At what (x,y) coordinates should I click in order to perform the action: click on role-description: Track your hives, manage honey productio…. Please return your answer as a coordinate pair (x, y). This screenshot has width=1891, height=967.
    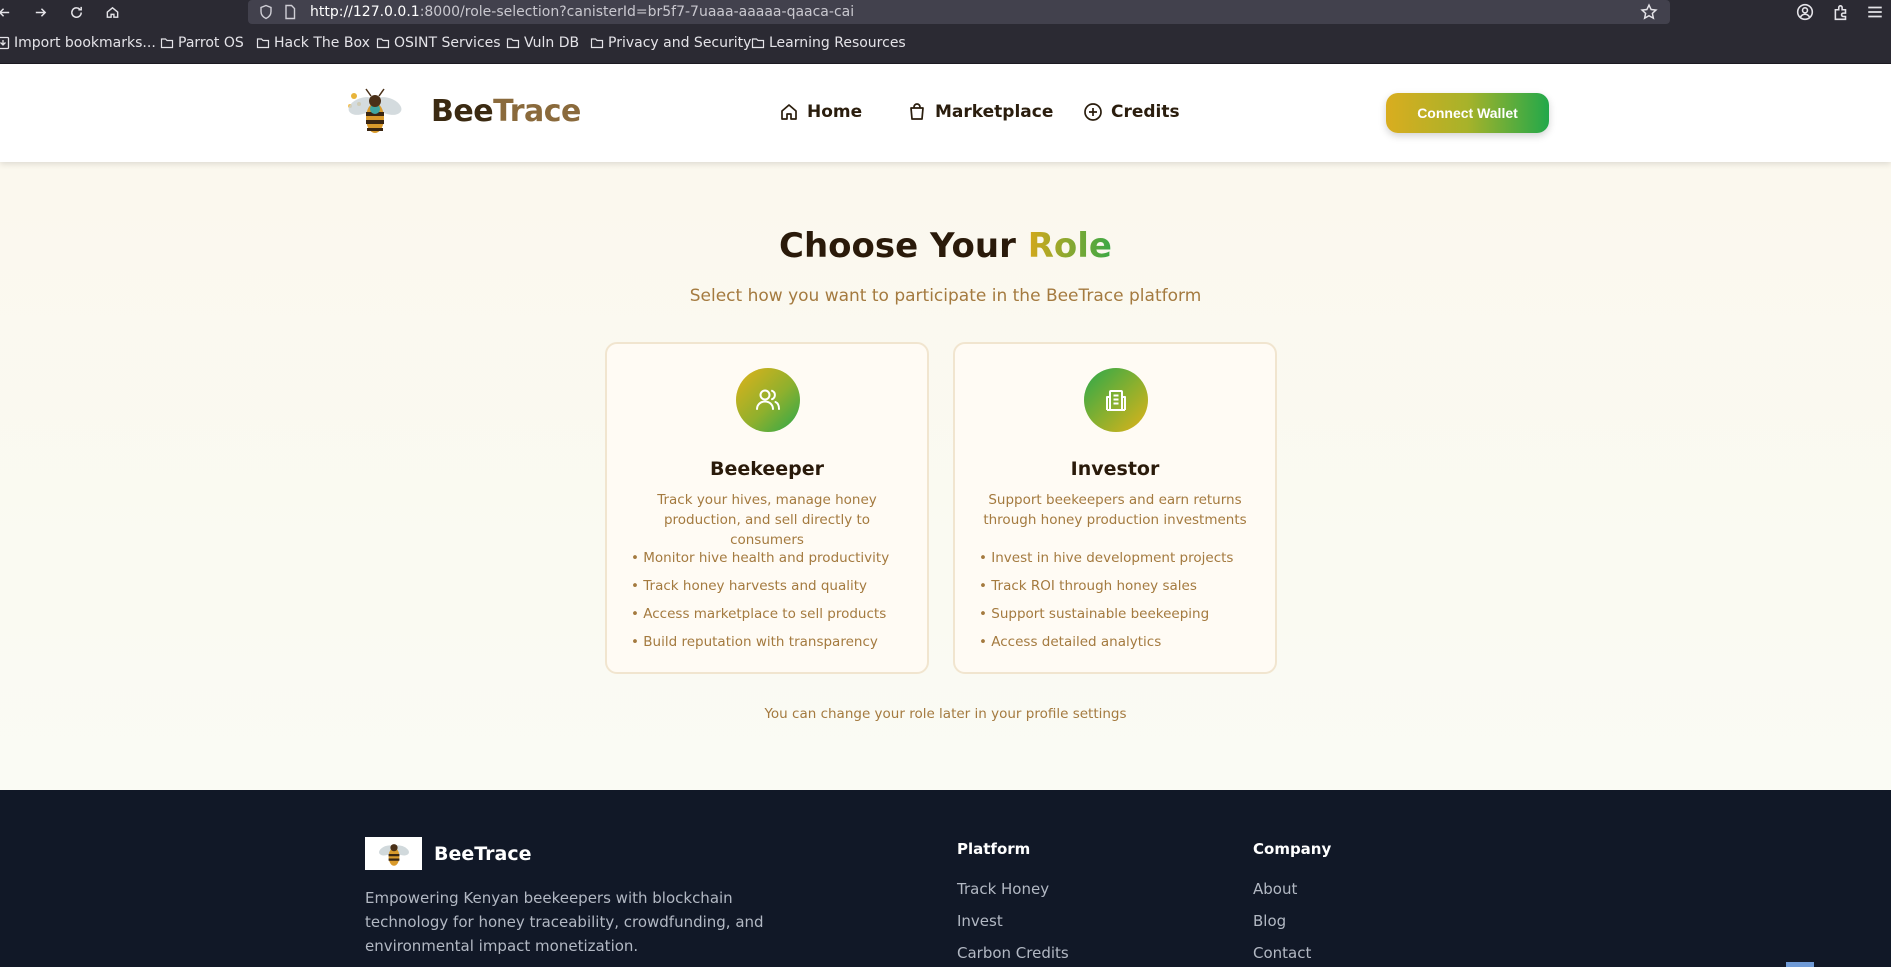
    Looking at the image, I should click on (767, 520).